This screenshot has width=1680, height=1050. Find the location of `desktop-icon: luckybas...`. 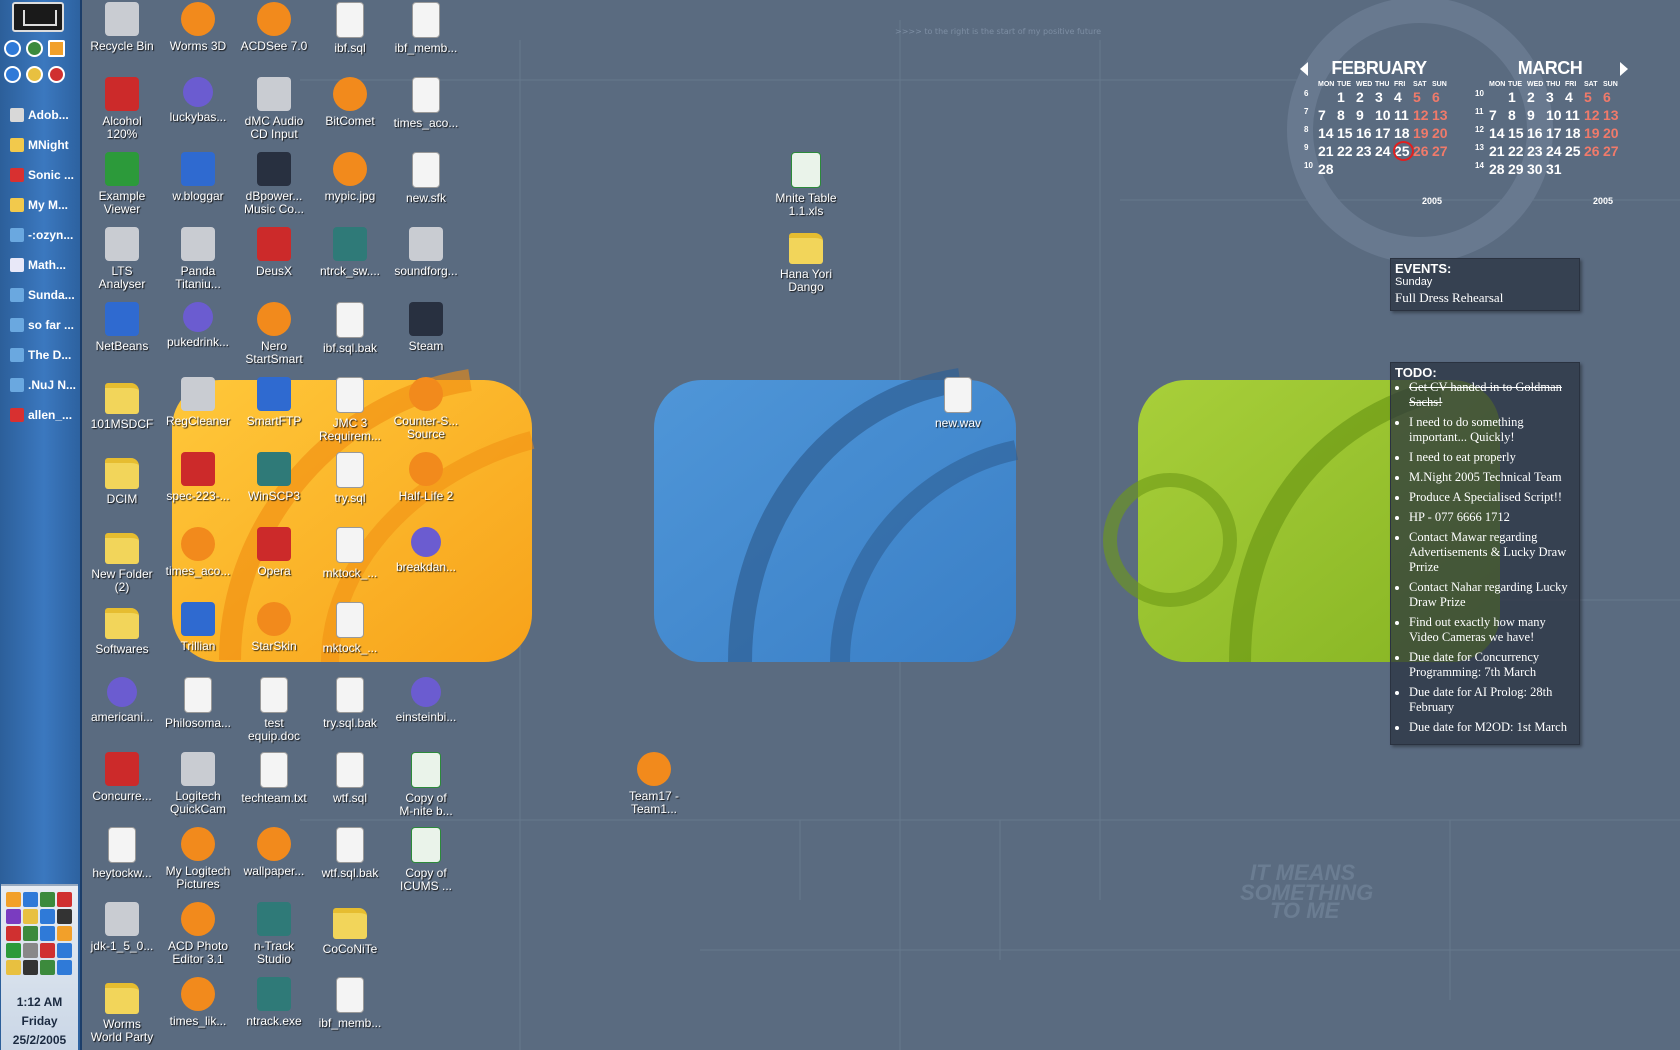

desktop-icon: luckybas... is located at coordinates (198, 100).